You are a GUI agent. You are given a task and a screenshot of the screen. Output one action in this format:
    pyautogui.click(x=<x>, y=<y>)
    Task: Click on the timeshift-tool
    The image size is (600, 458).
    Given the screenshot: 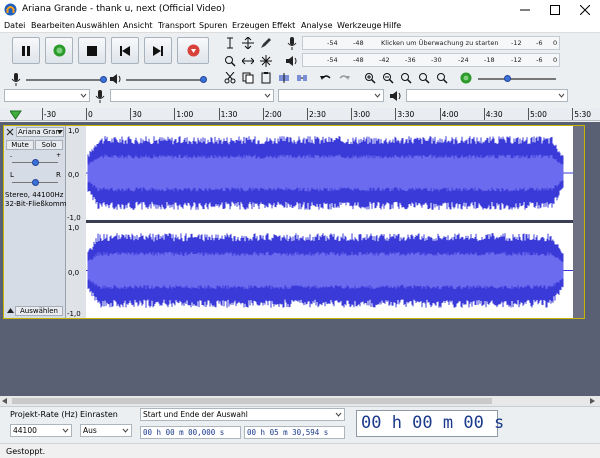 What is the action you would take?
    pyautogui.click(x=248, y=61)
    